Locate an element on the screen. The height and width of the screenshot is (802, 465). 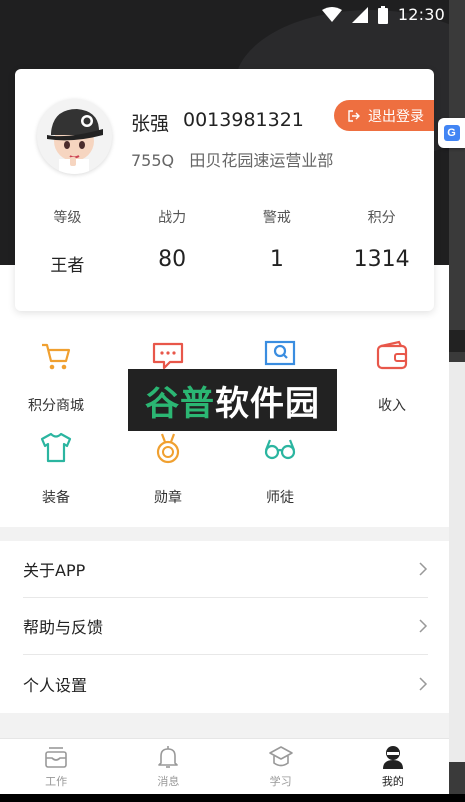
stat-label: 积分 is located at coordinates (381, 218).